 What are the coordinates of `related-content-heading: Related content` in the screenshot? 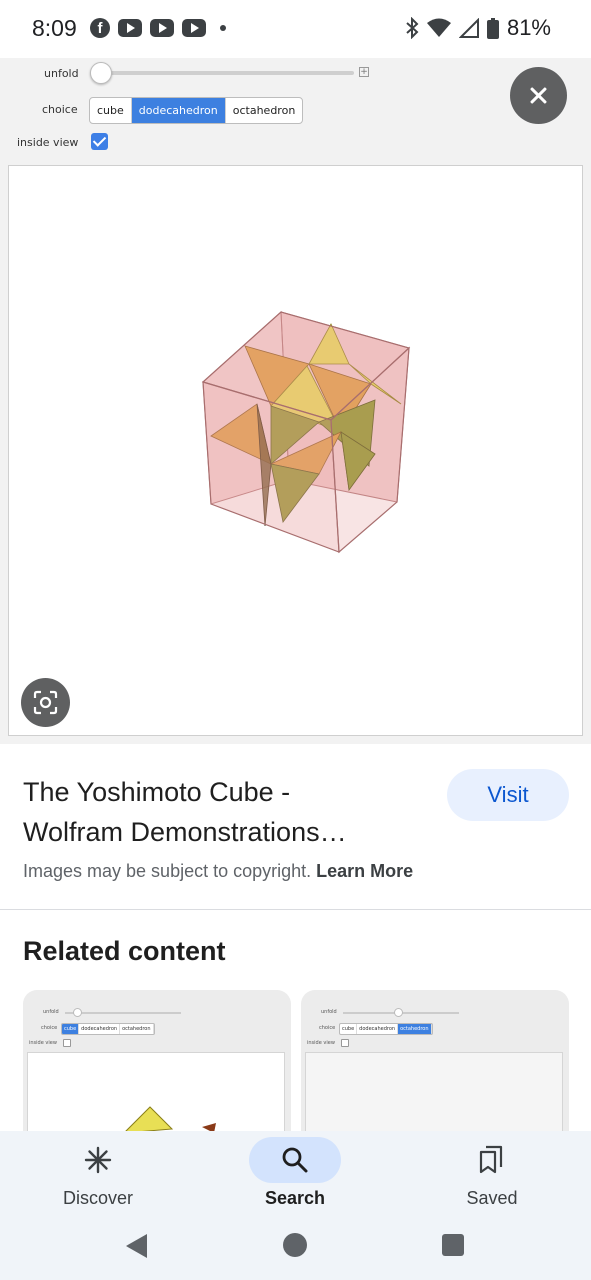 It's located at (124, 951).